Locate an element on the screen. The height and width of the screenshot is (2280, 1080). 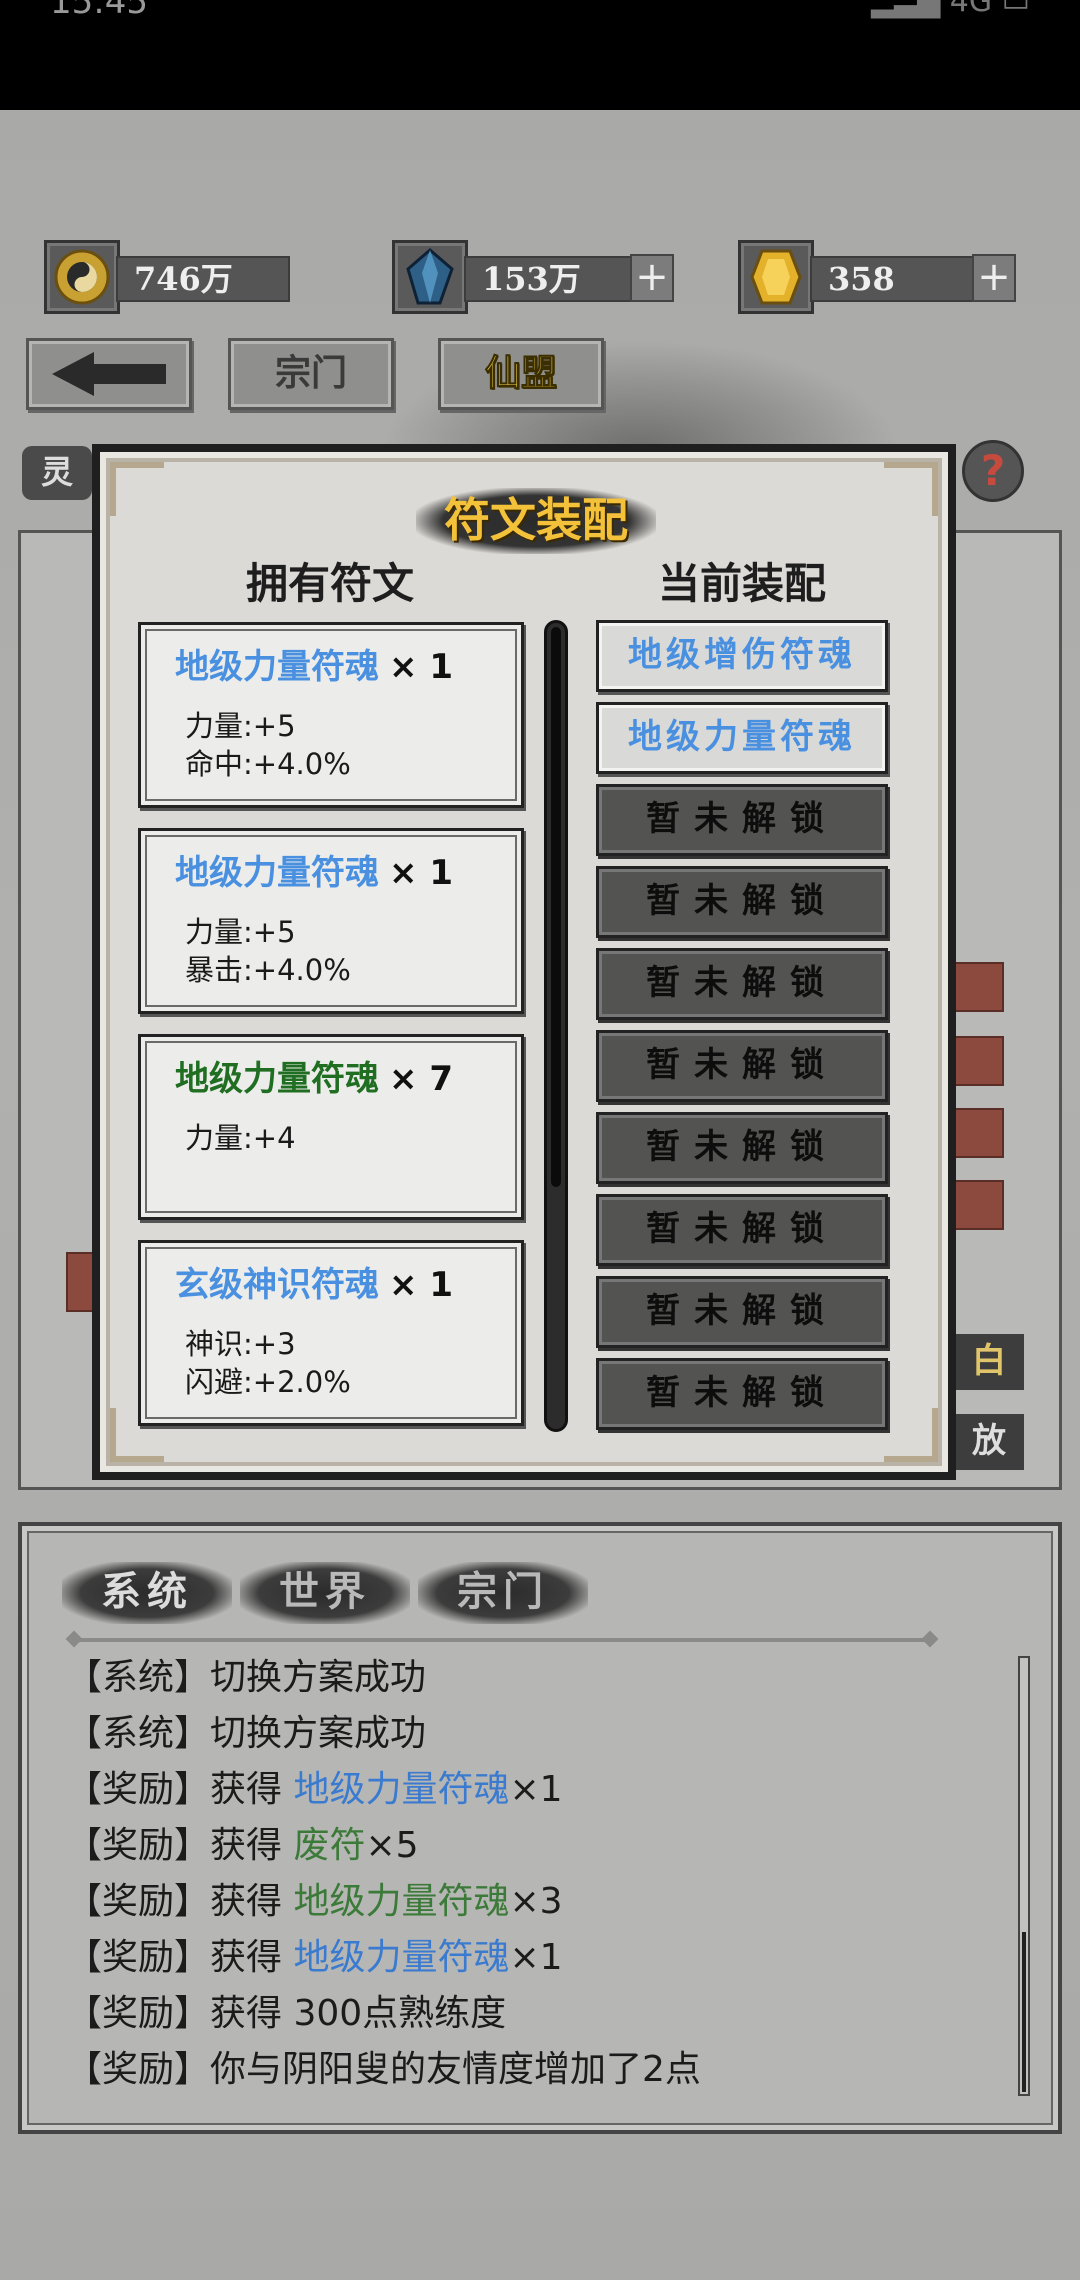
status-time: 15:45 is located at coordinates (99, 11).